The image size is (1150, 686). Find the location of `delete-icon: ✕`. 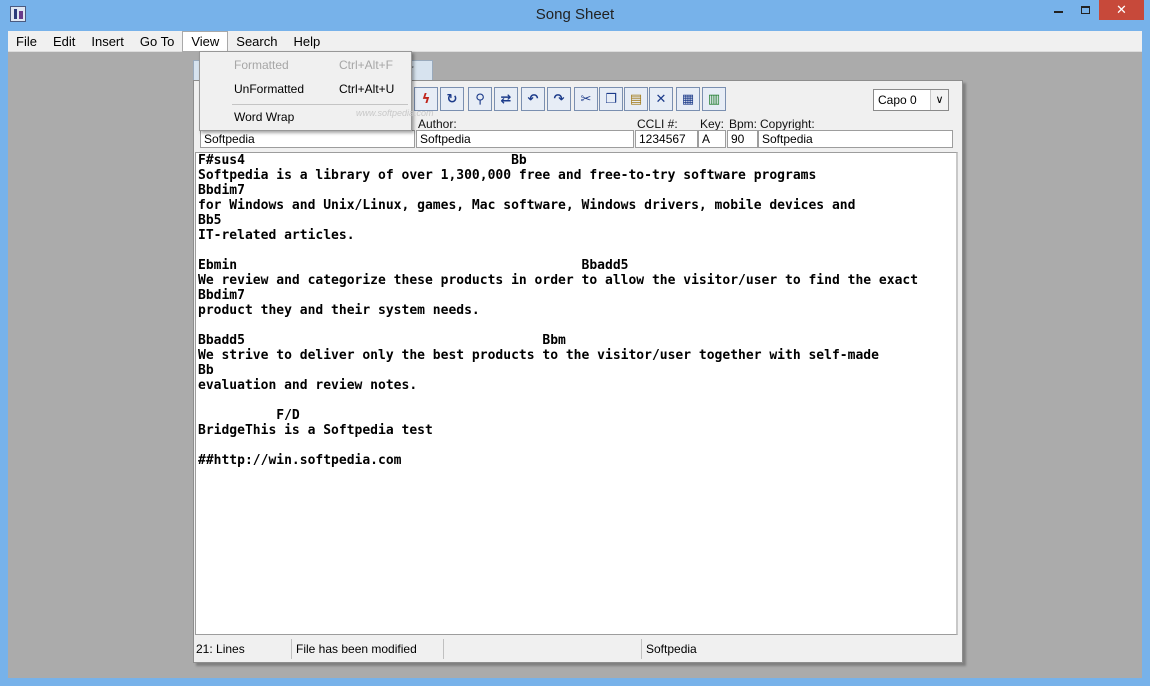

delete-icon: ✕ is located at coordinates (661, 99).